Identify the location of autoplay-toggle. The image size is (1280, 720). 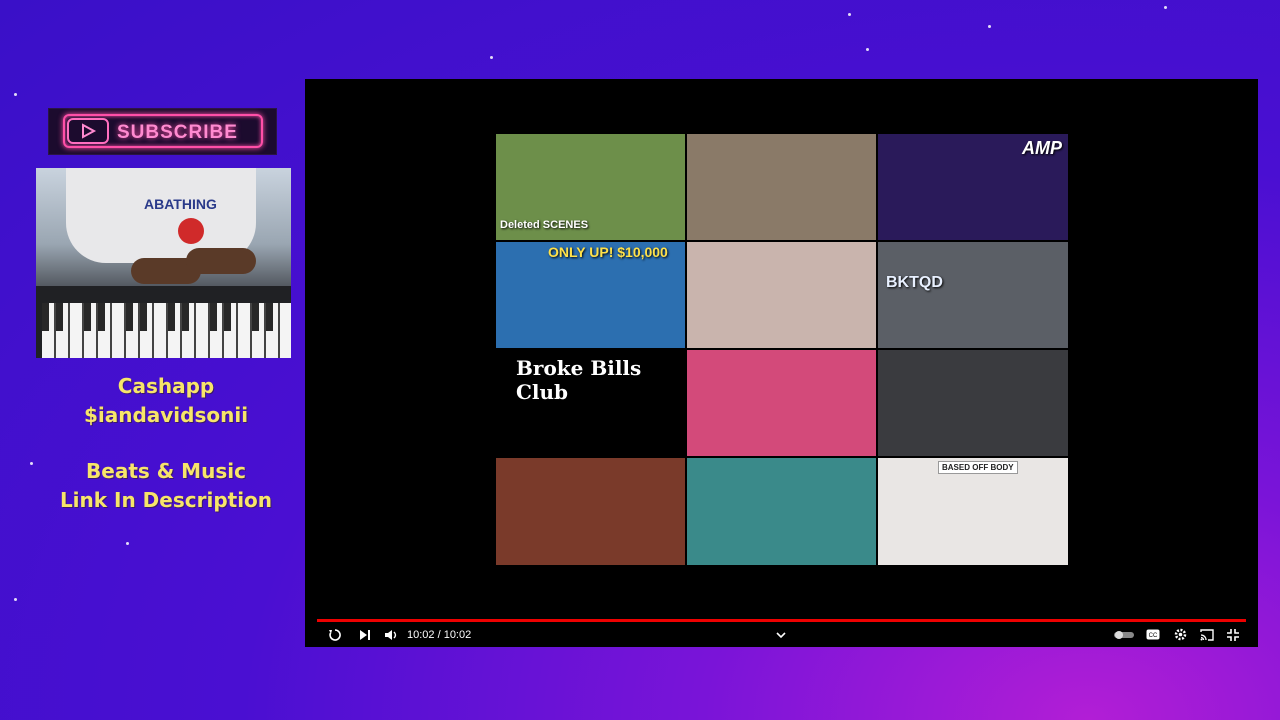
(1124, 635).